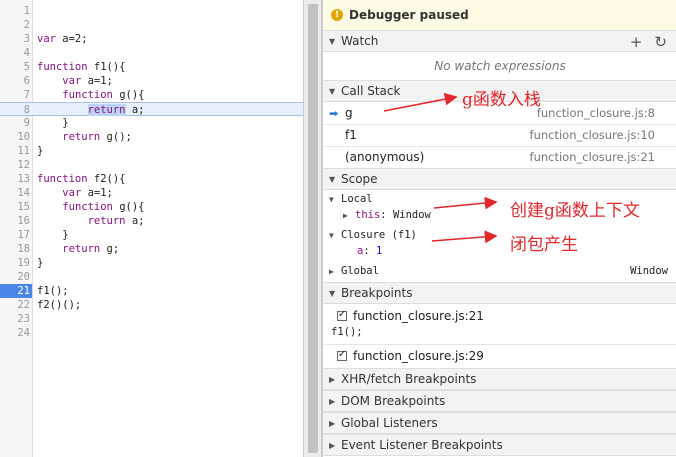  I want to click on frame-location: function_closure.js:8, so click(596, 113).